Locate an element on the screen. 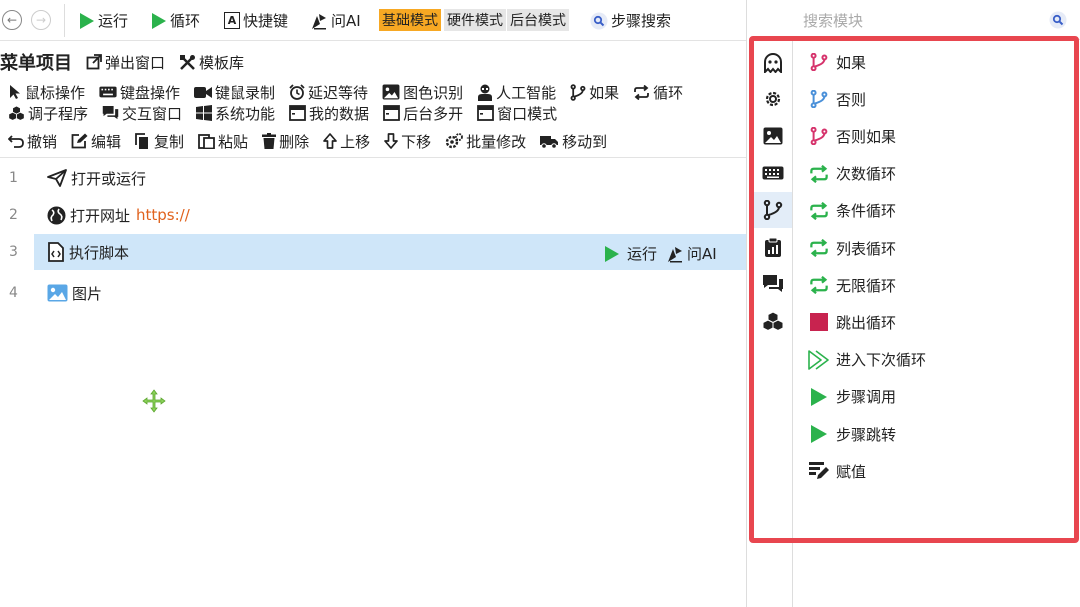 The image size is (1080, 607). category-label: 窗口模式 is located at coordinates (527, 113).